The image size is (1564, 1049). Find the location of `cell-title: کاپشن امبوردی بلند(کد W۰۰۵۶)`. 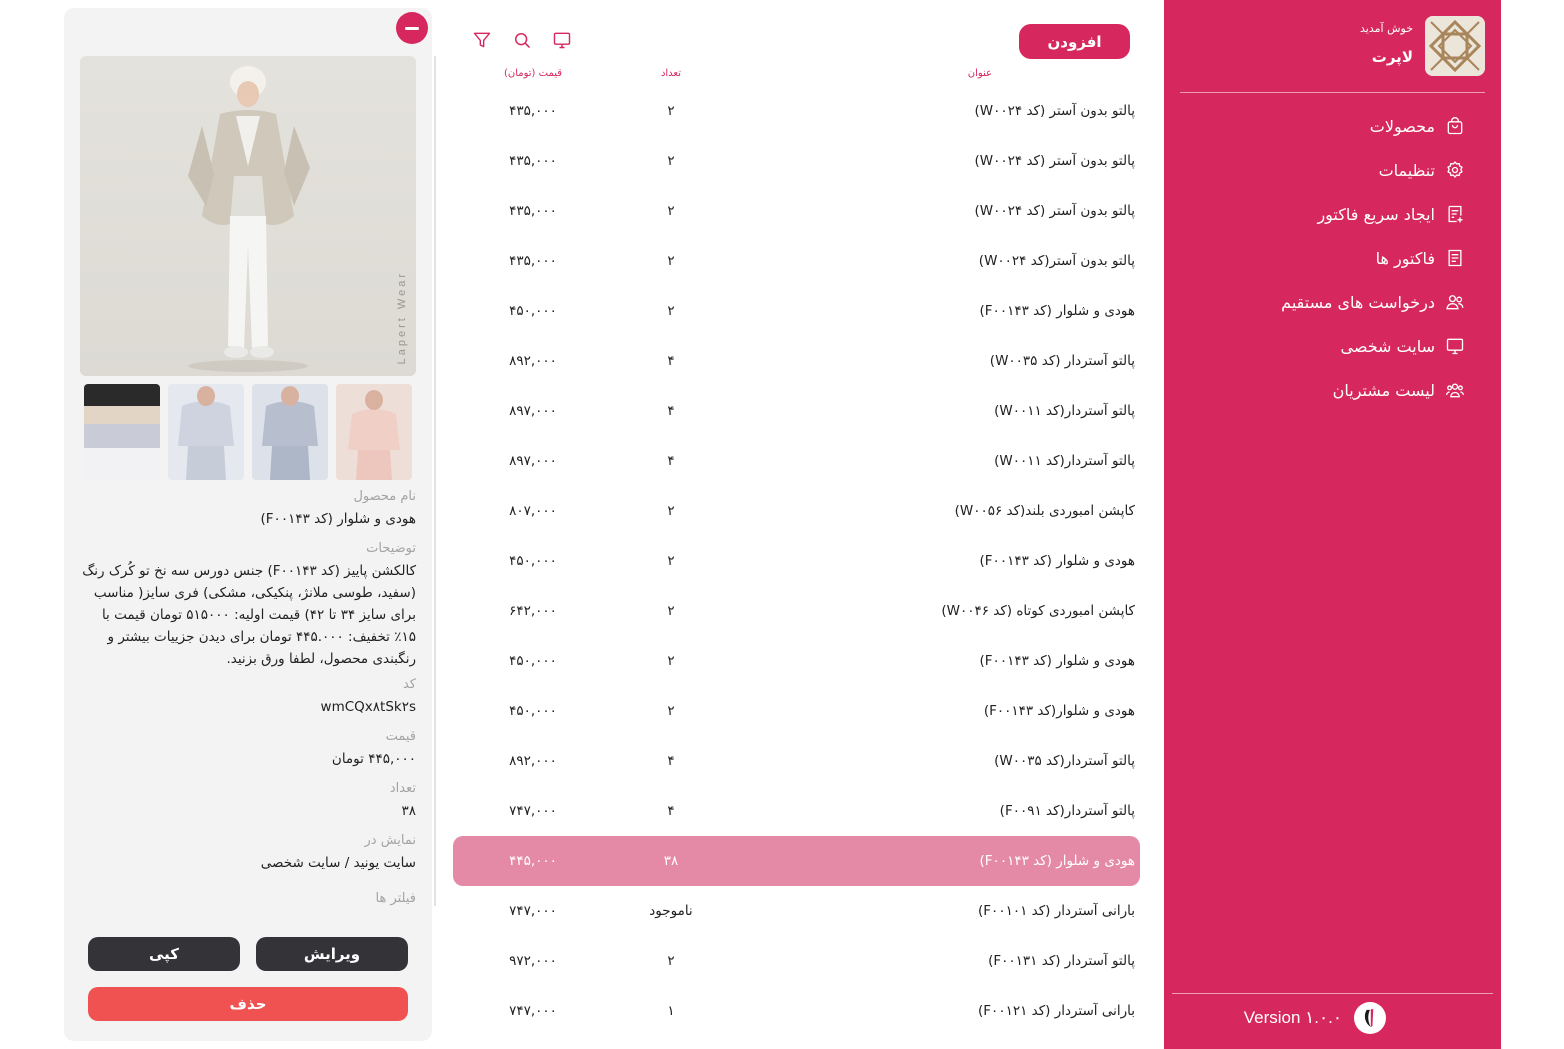

cell-title: کاپشن امبوردی بلند(کد W۰۰۵۶) is located at coordinates (1044, 511).